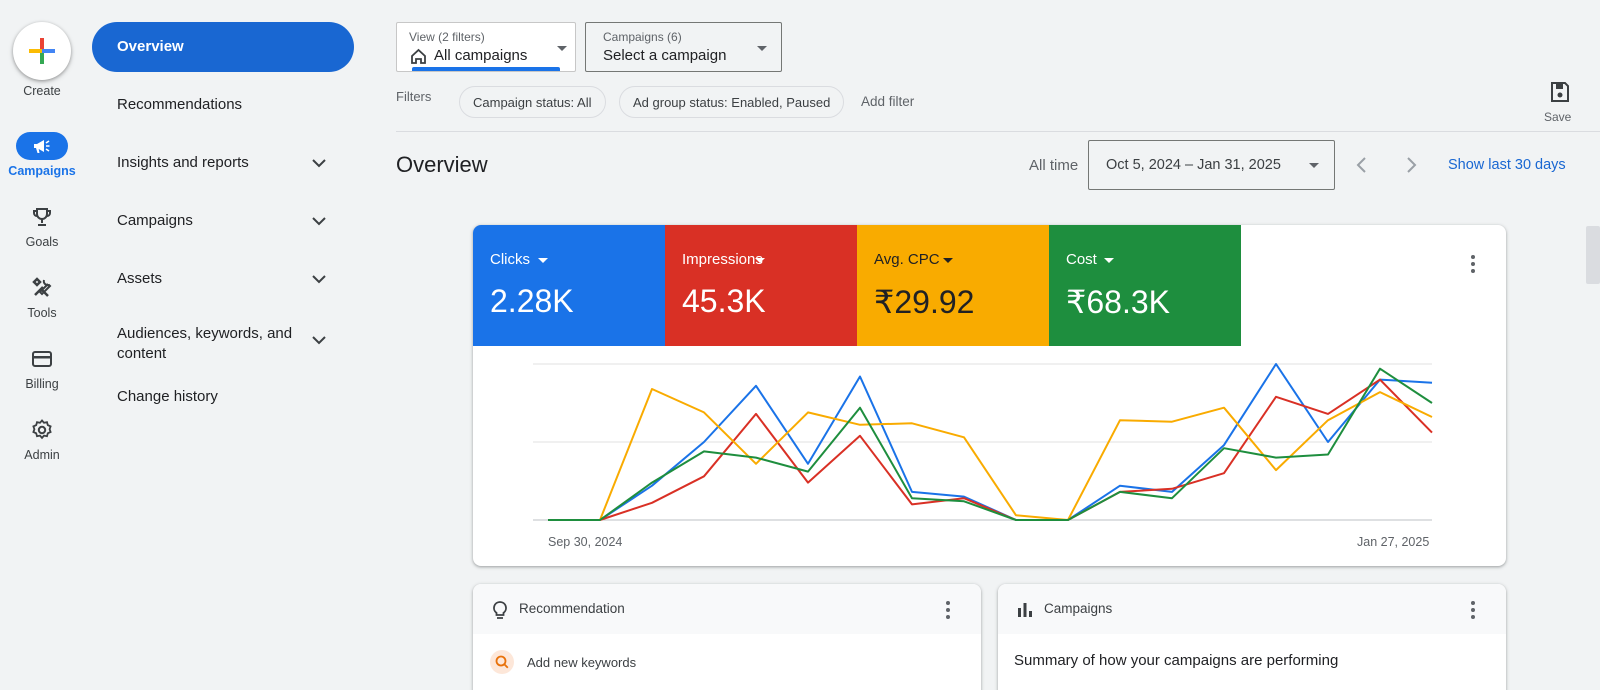 The image size is (1600, 690). I want to click on nav-label: Assets, so click(140, 278).